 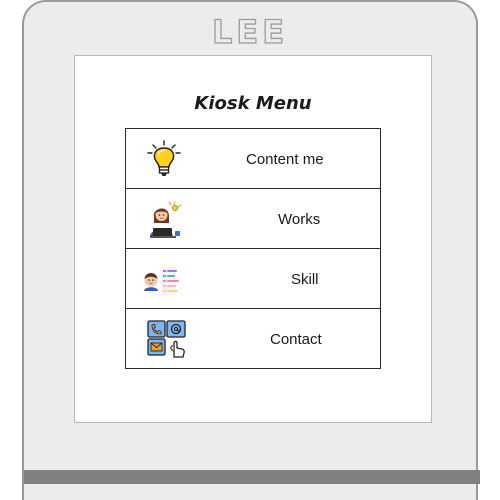 What do you see at coordinates (250, 31) in the screenshot?
I see `kiosk-brand: LEE` at bounding box center [250, 31].